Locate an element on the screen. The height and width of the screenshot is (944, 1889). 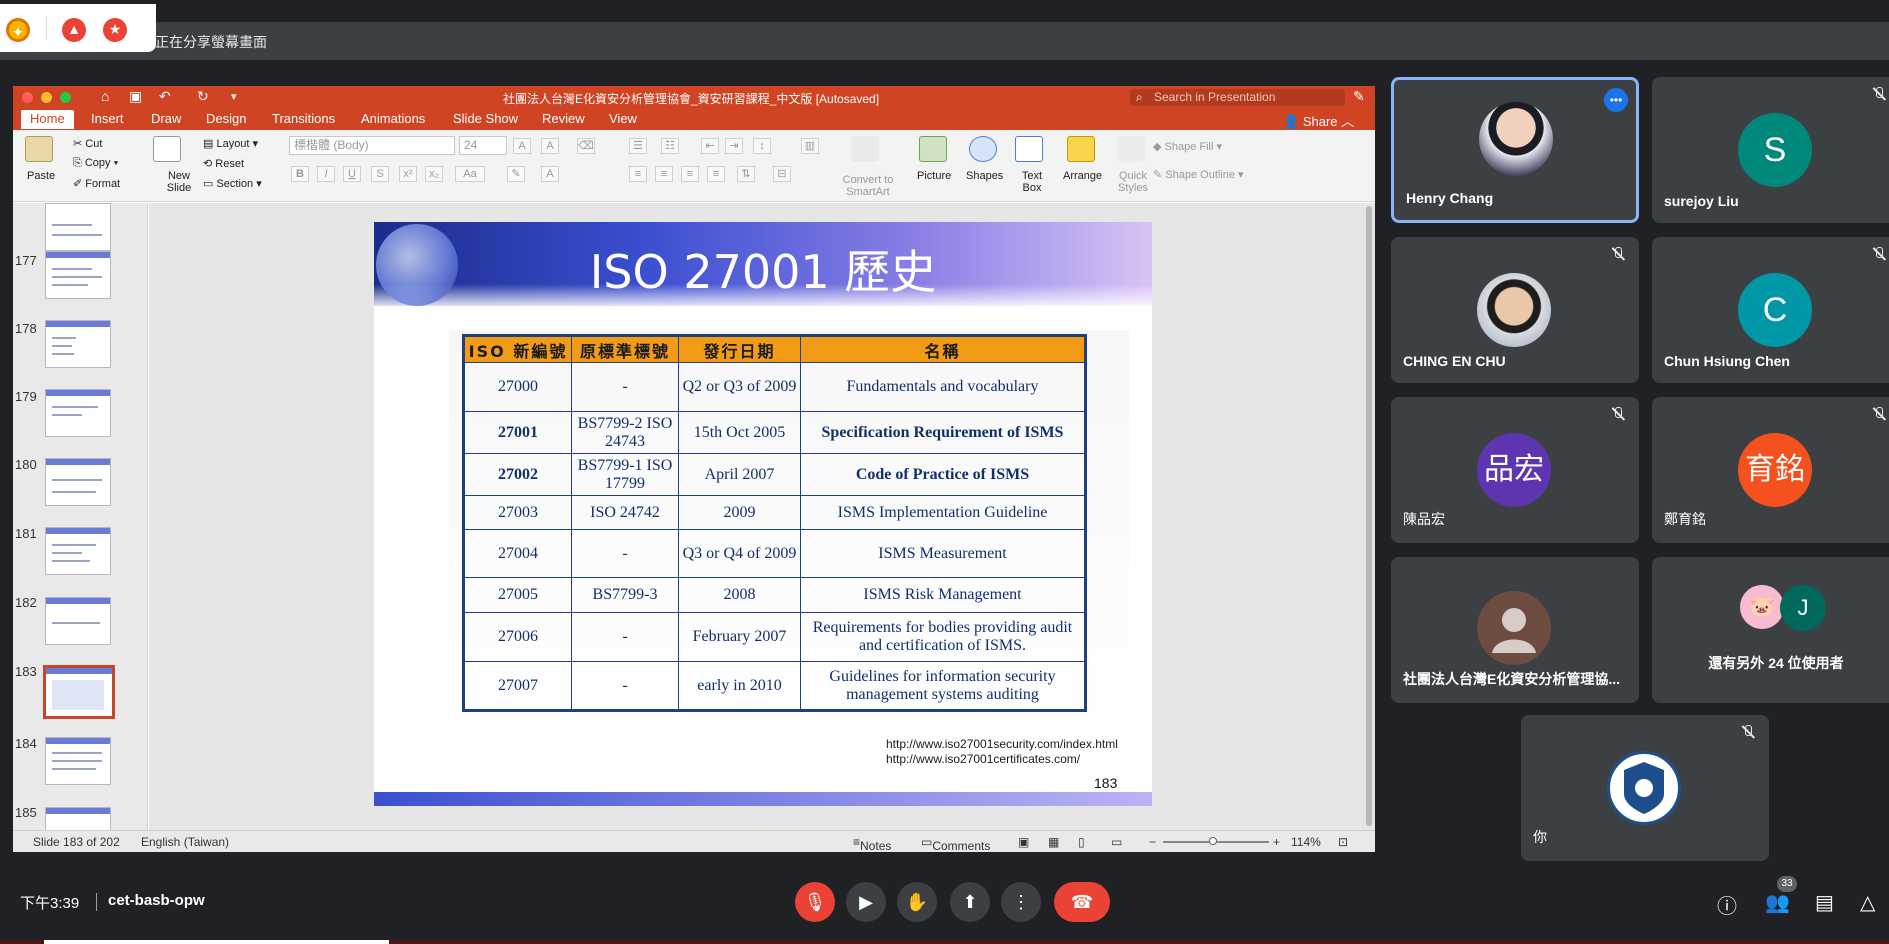
shape-outline-button: ✎ Shape Outline ▾ is located at coordinates (1198, 174).